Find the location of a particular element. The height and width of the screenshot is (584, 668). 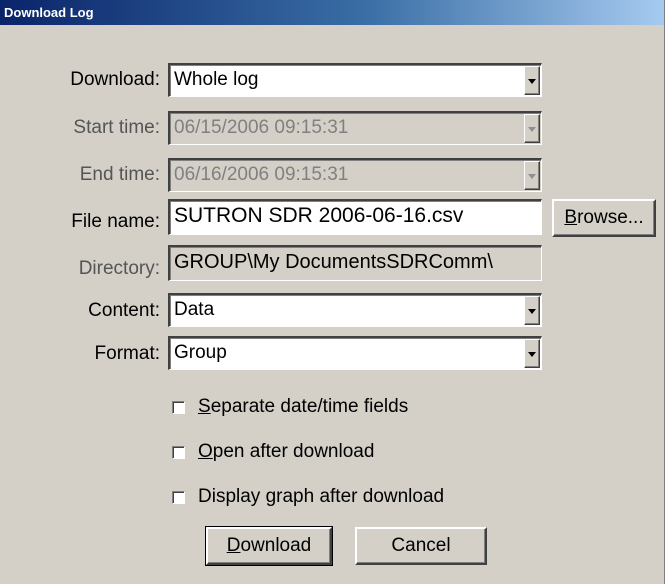

open-after-accel: O is located at coordinates (205, 451).